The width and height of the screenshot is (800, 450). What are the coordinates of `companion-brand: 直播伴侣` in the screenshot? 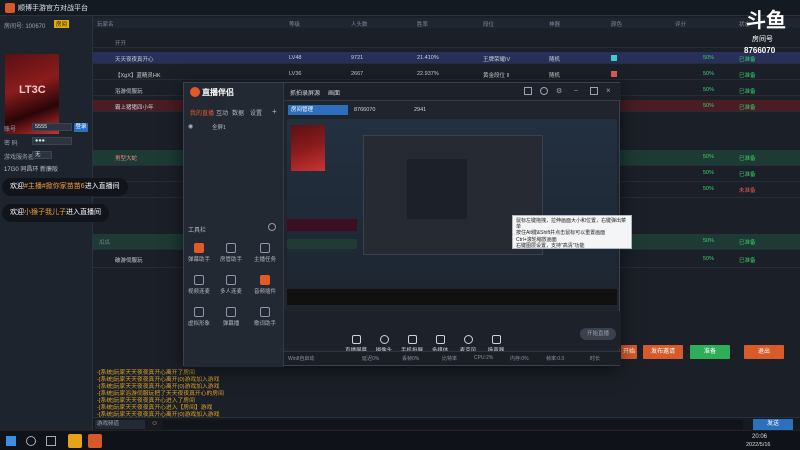 It's located at (218, 92).